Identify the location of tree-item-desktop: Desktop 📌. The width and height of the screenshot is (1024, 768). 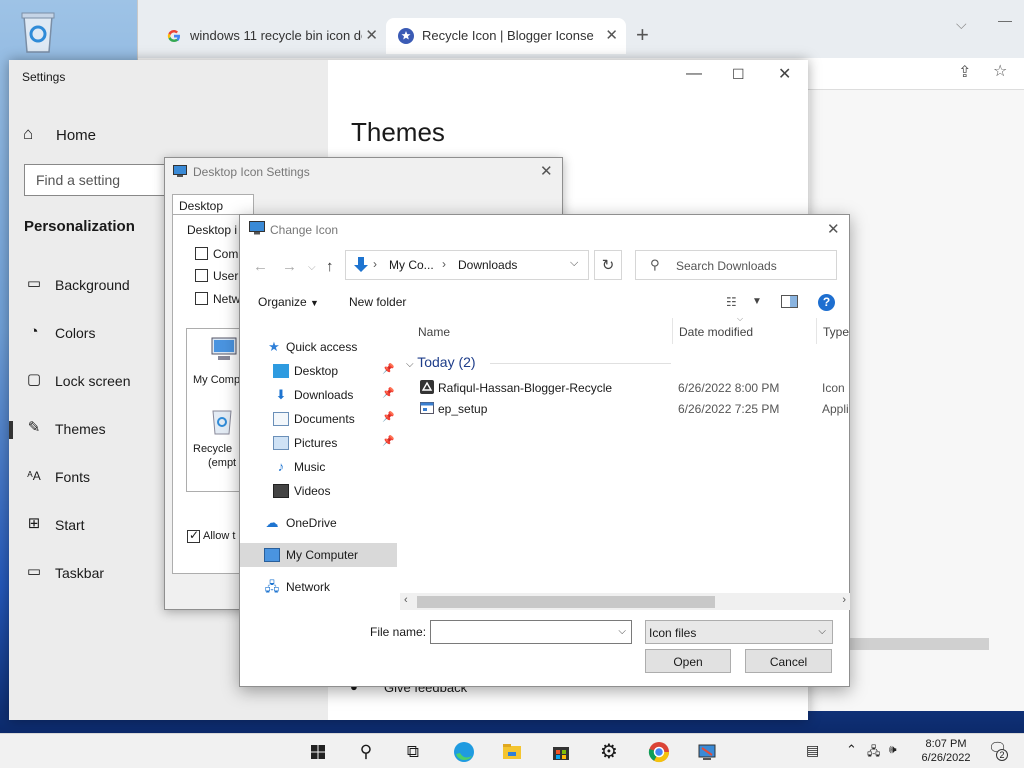
(318, 371).